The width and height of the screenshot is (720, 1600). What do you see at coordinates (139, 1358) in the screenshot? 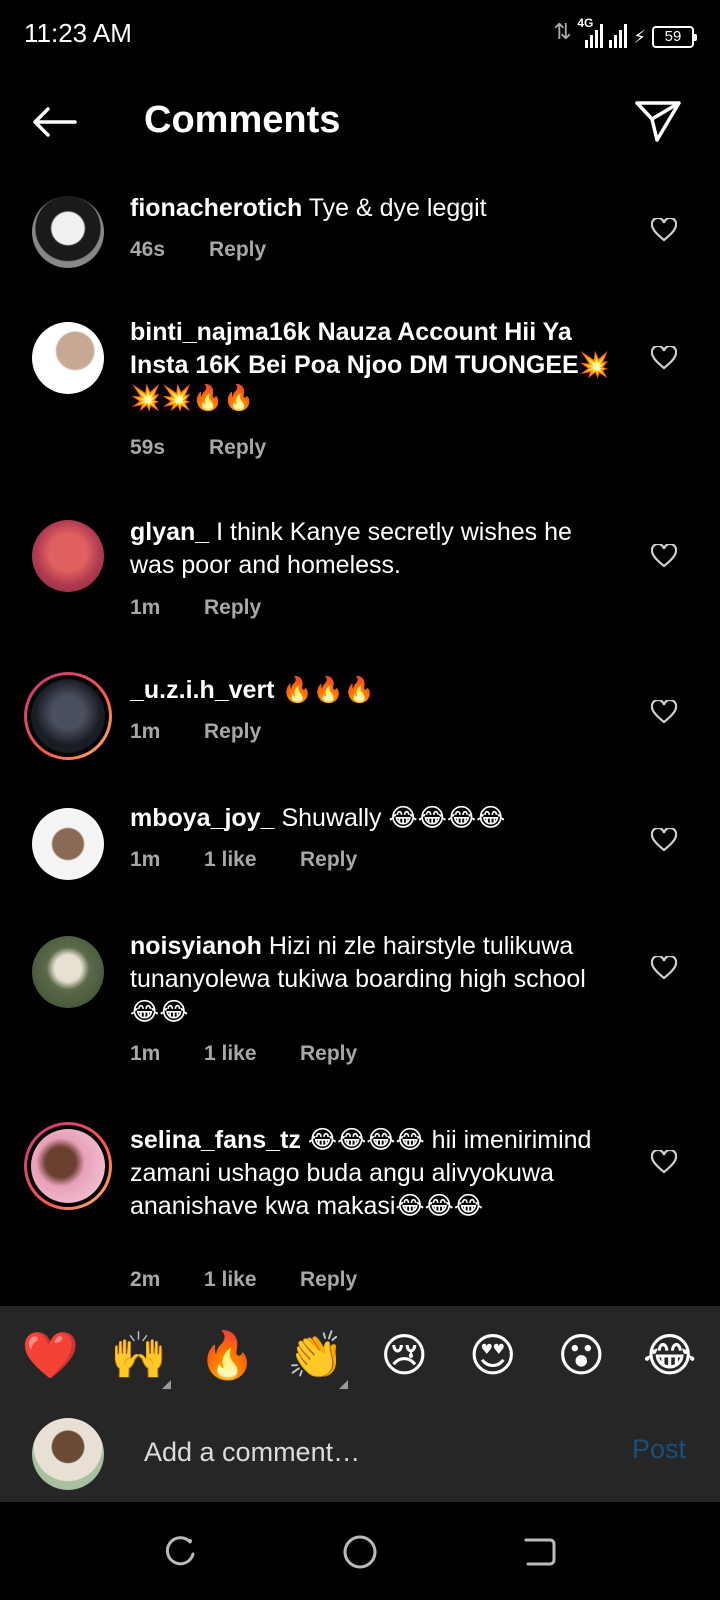
I see `raised-hands-emoji: 🙌` at bounding box center [139, 1358].